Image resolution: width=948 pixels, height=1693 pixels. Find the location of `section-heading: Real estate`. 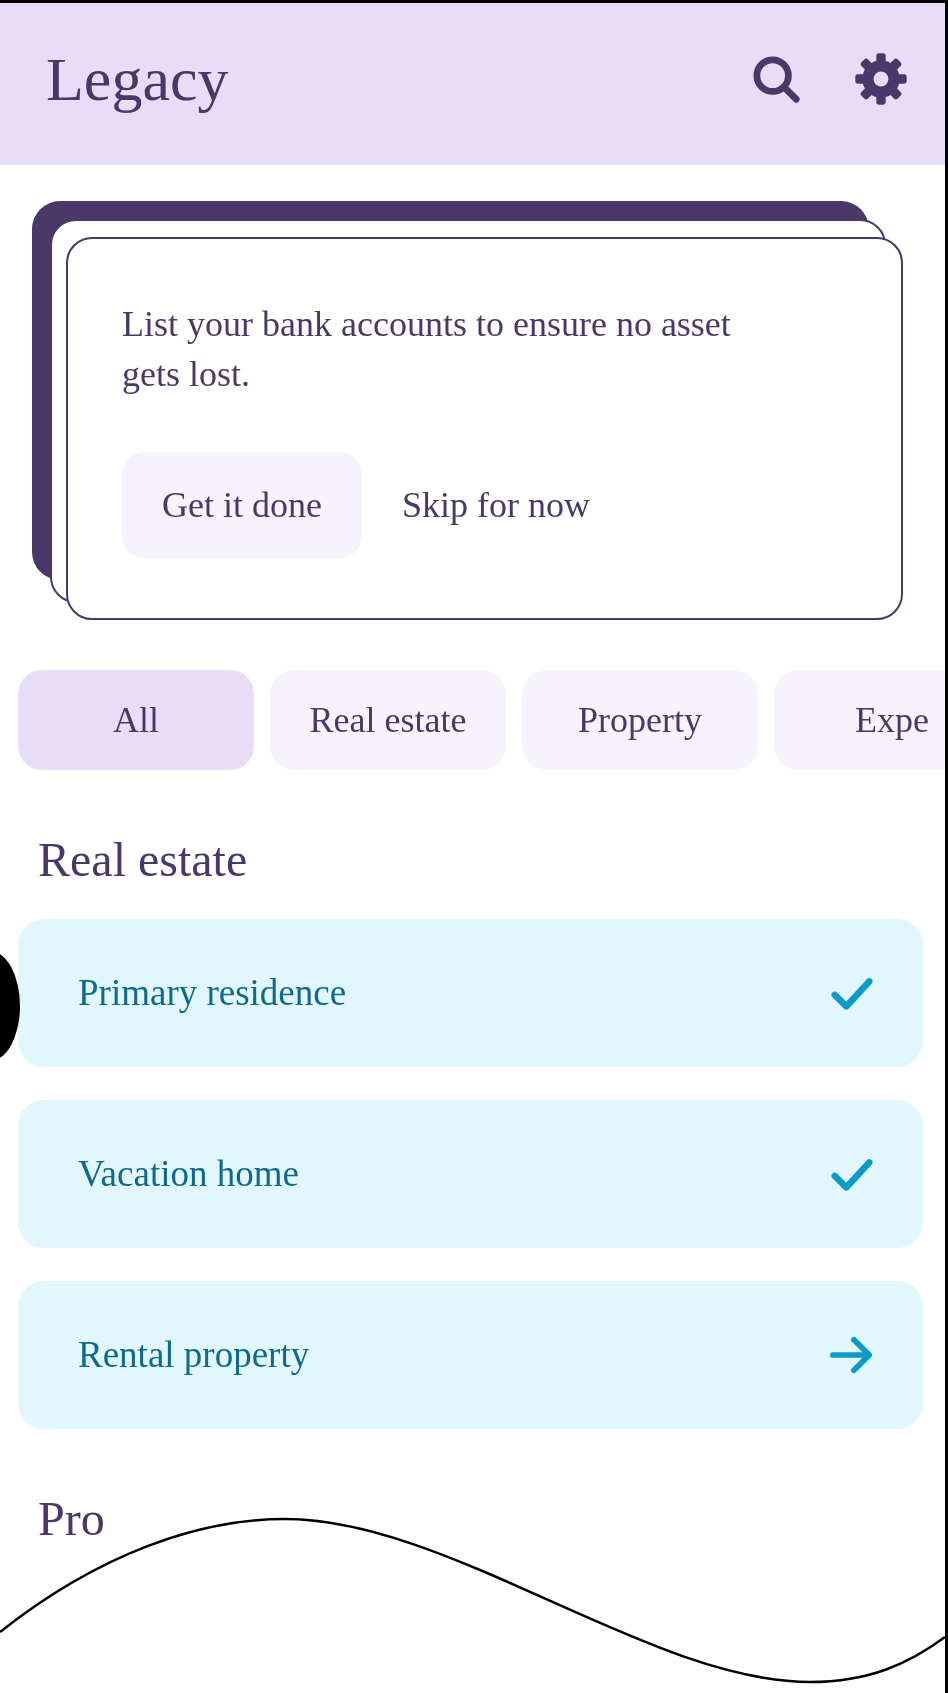

section-heading: Real estate is located at coordinates (143, 859).